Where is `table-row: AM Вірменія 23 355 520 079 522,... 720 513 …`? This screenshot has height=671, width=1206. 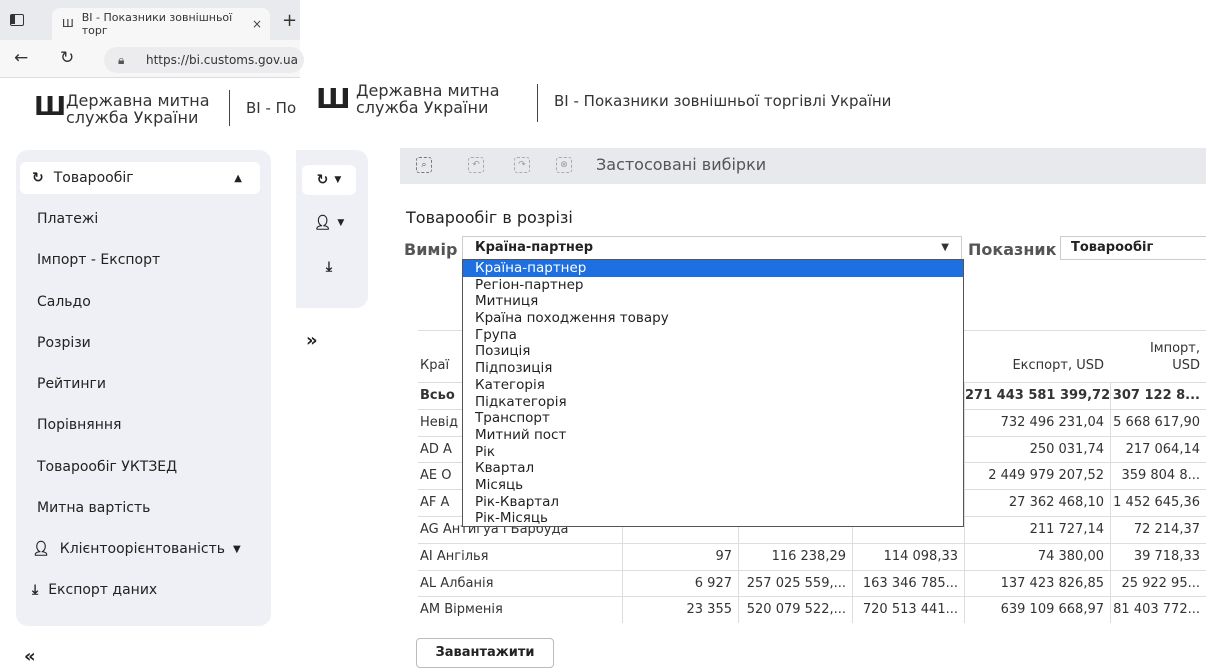 table-row: AM Вірменія 23 355 520 079 522,... 720 513 … is located at coordinates (812, 610).